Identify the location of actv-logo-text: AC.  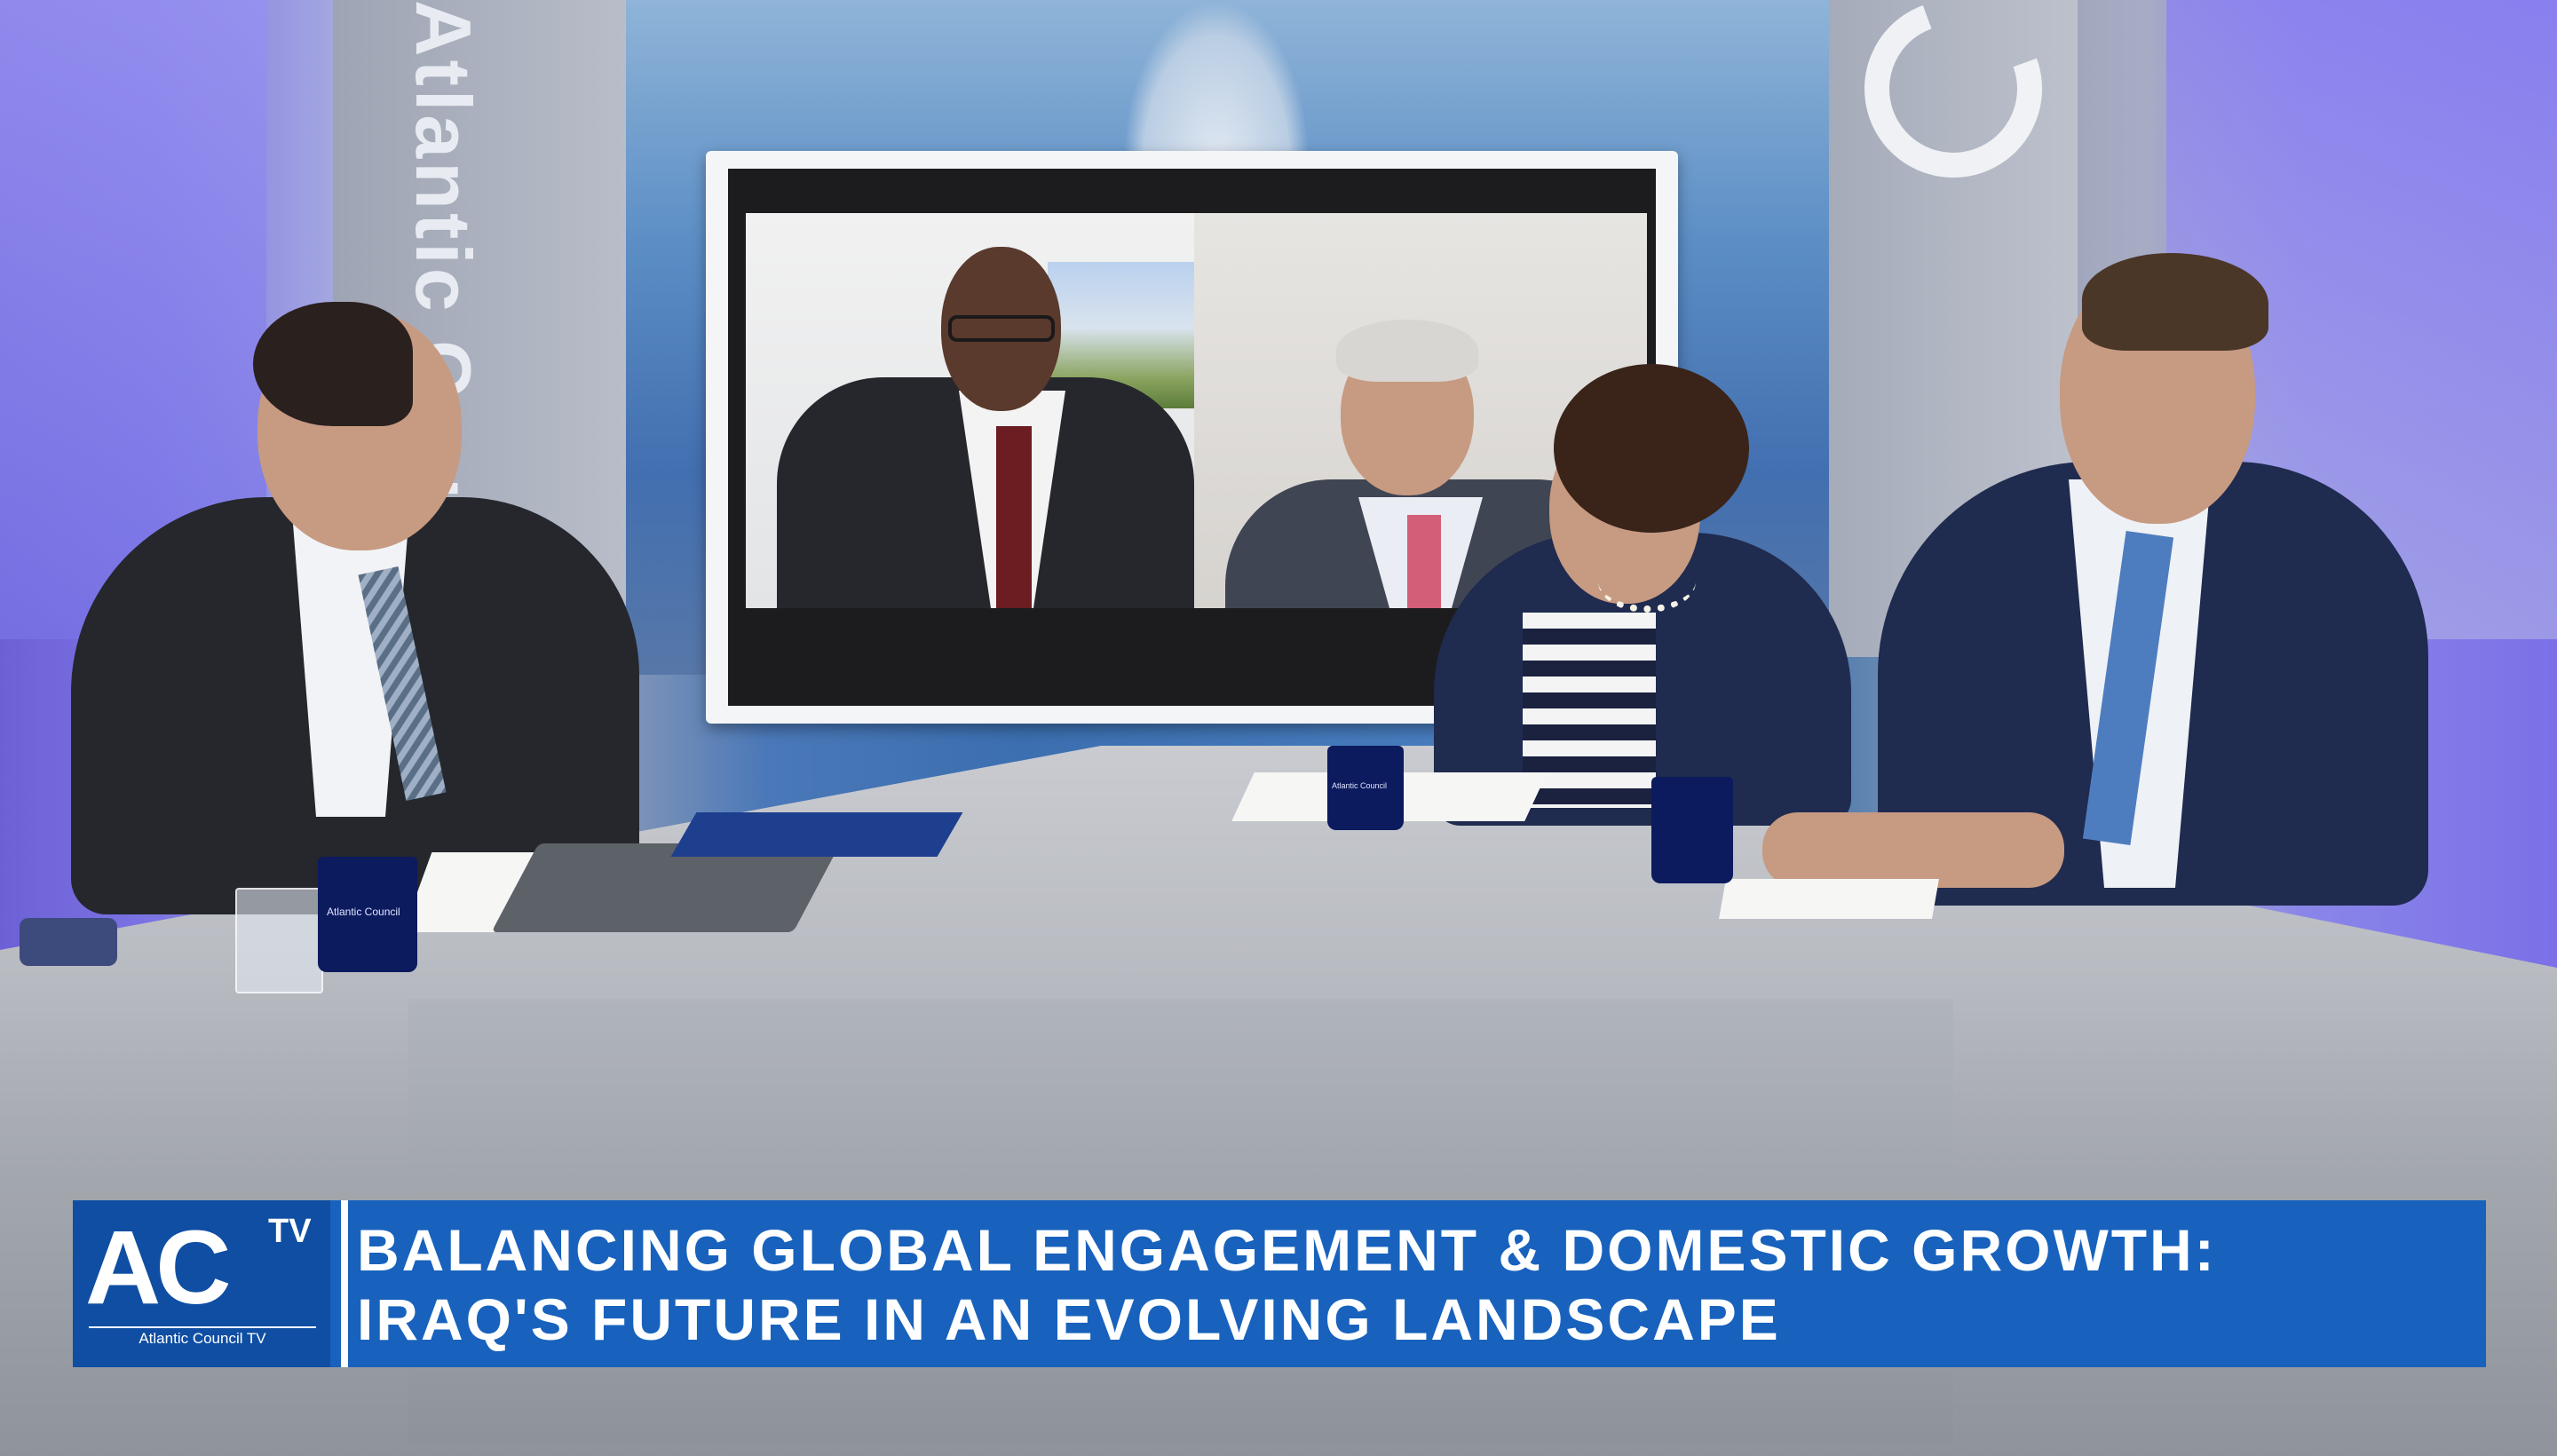
(158, 1267).